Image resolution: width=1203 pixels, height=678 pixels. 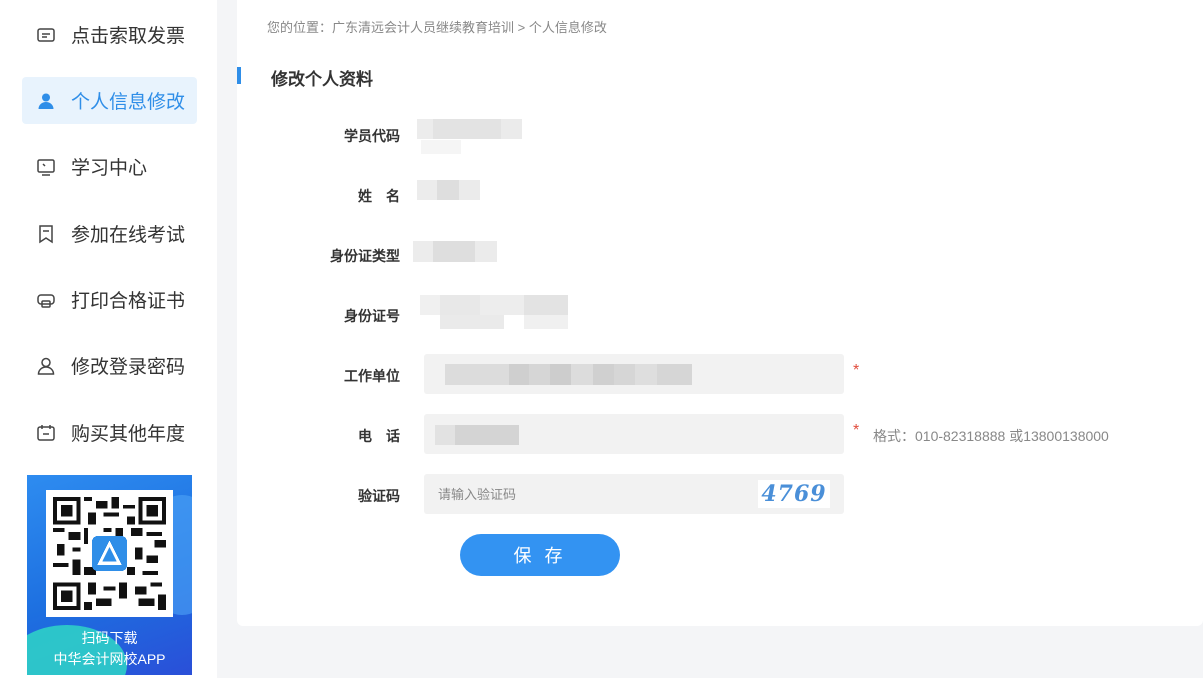 What do you see at coordinates (322, 79) in the screenshot?
I see `page-title: 修改个人资料` at bounding box center [322, 79].